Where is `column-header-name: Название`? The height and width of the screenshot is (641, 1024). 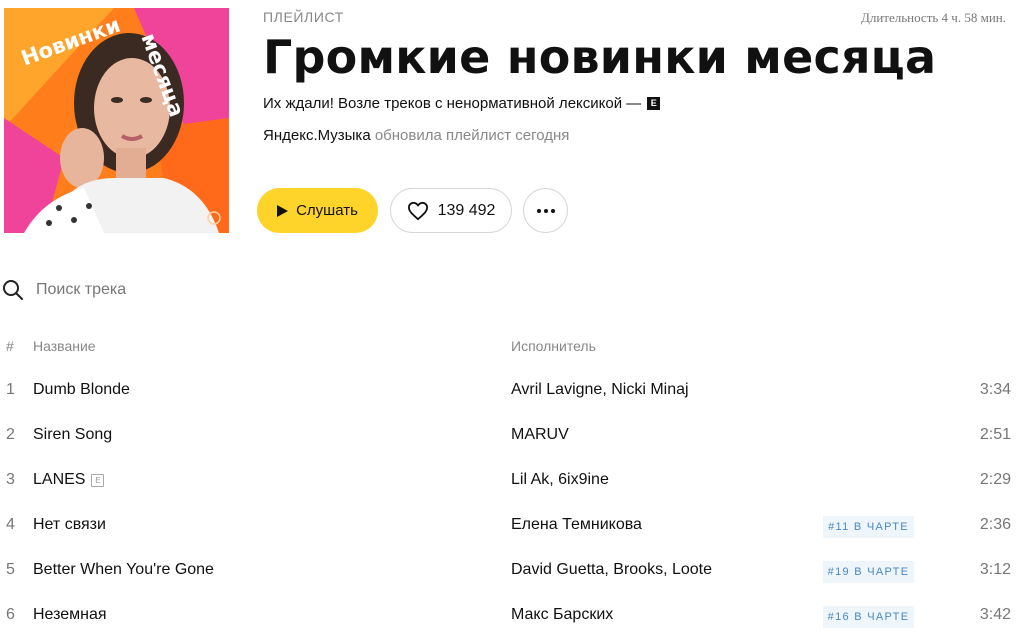
column-header-name: Название is located at coordinates (64, 346).